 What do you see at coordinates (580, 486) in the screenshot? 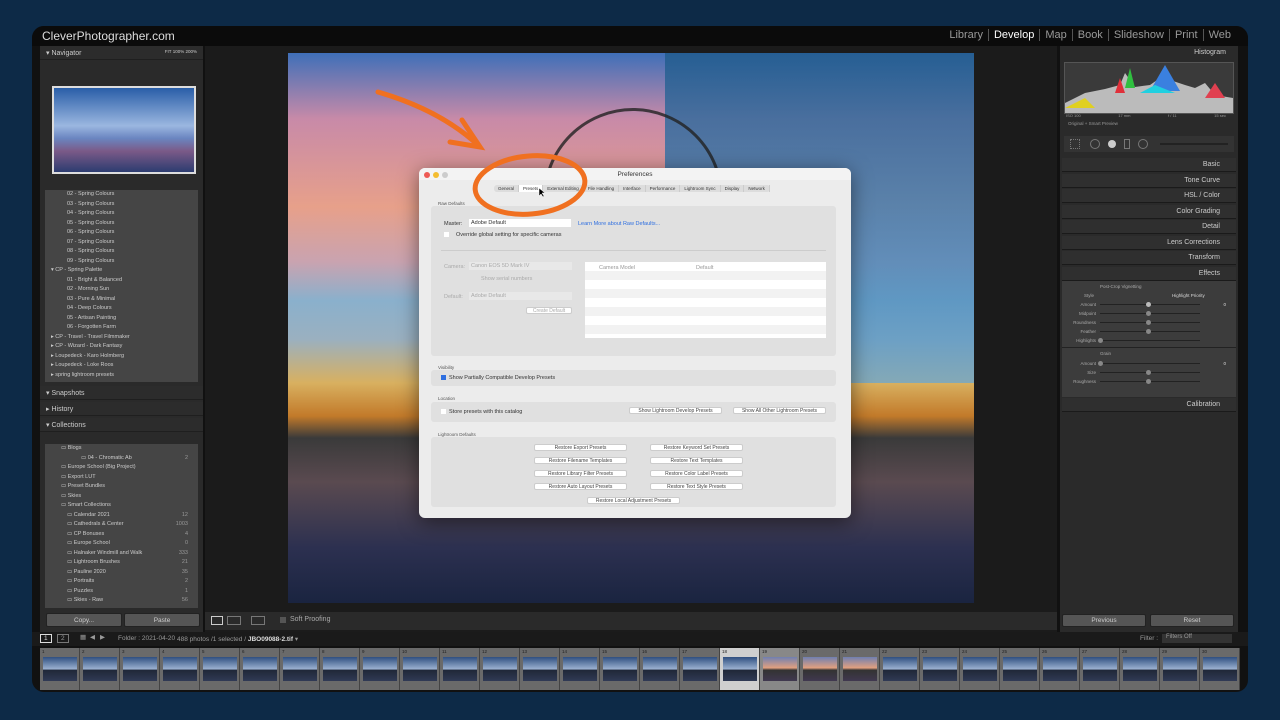
I see `restore-button: Restore Auto Layout Presets` at bounding box center [580, 486].